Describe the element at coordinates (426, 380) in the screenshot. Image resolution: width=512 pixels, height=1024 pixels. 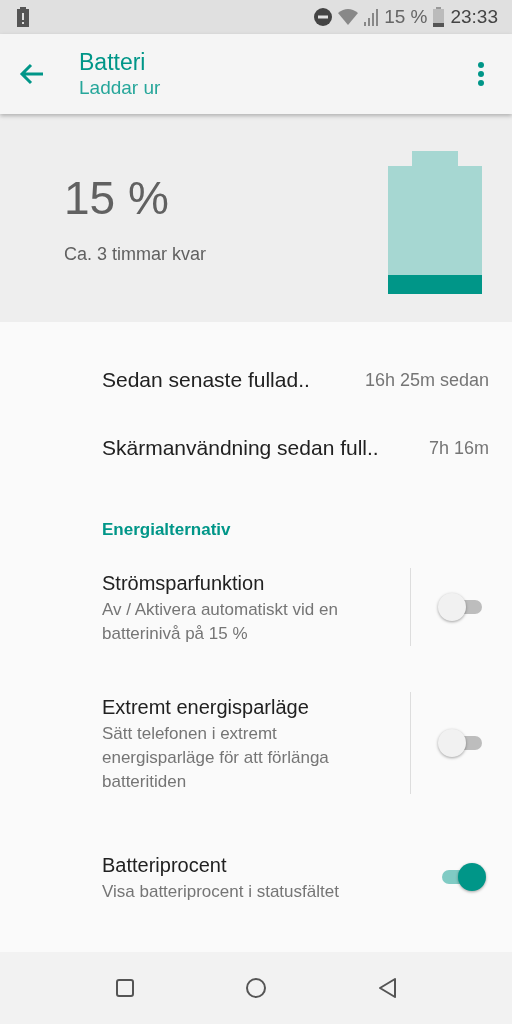
I see `stat-value: 16h 25m sedan` at that location.